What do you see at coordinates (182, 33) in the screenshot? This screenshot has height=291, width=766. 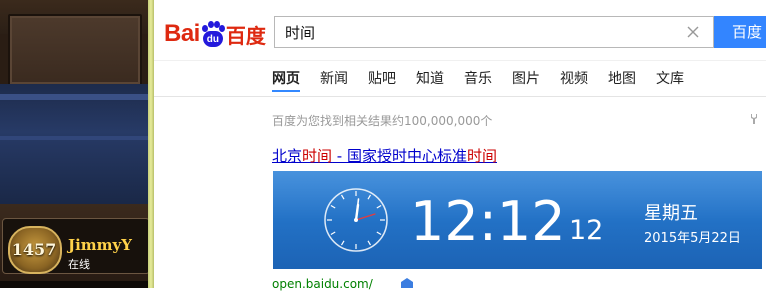 I see `logo-latin-text: Bai` at bounding box center [182, 33].